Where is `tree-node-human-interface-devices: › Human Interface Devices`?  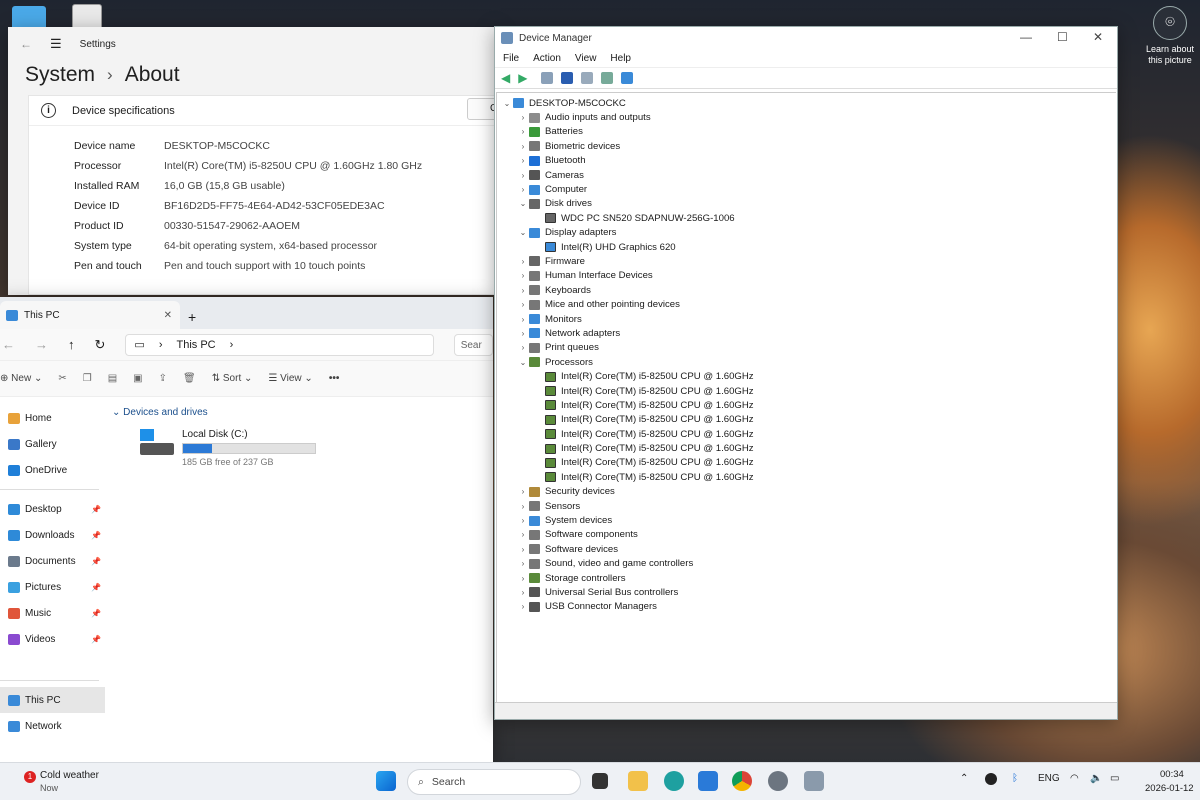 tree-node-human-interface-devices: › Human Interface Devices is located at coordinates (806, 276).